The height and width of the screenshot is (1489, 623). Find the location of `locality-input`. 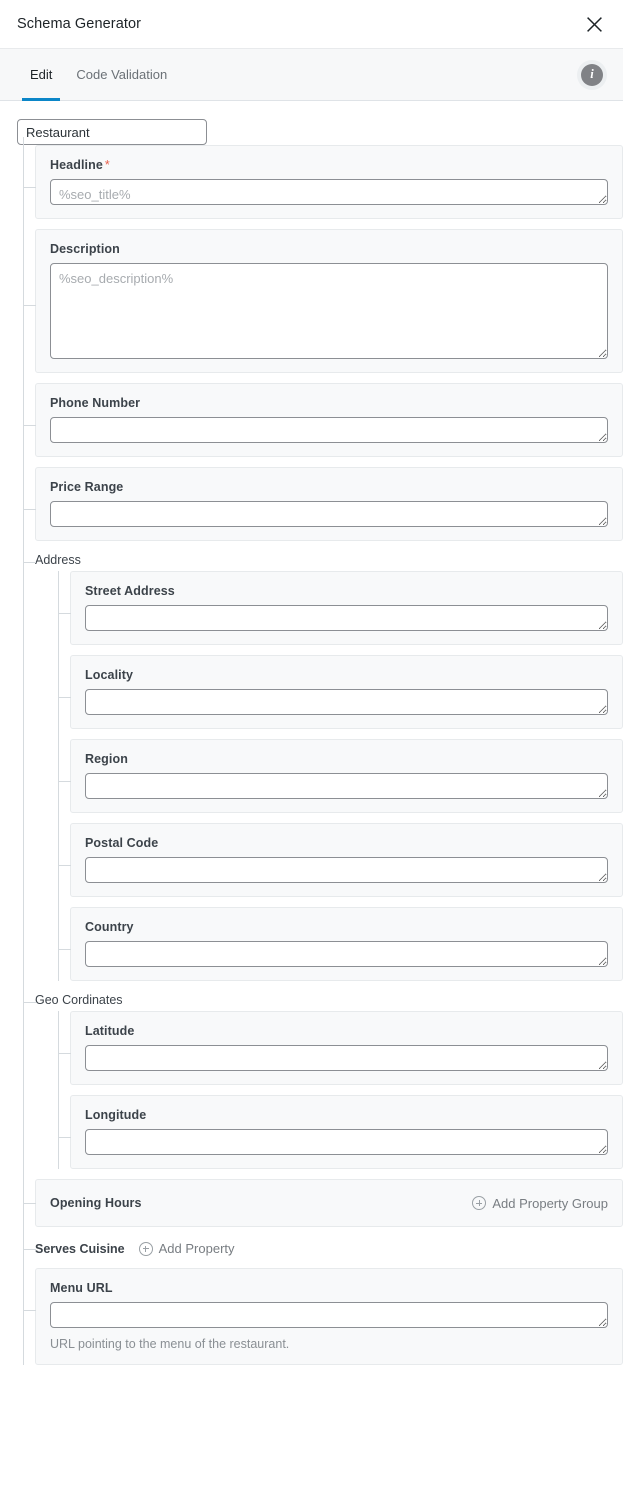

locality-input is located at coordinates (346, 702).